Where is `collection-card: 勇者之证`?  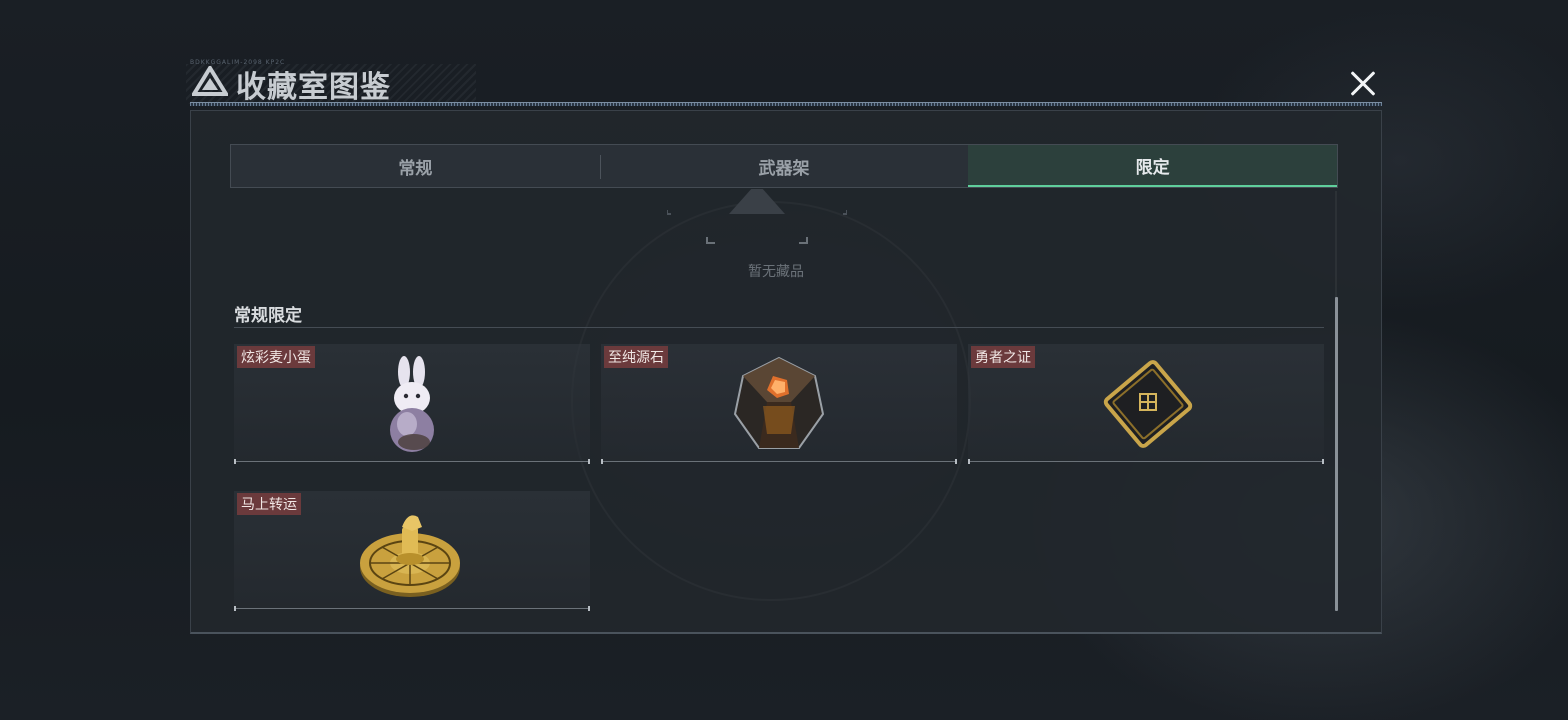 collection-card: 勇者之证 is located at coordinates (1146, 404).